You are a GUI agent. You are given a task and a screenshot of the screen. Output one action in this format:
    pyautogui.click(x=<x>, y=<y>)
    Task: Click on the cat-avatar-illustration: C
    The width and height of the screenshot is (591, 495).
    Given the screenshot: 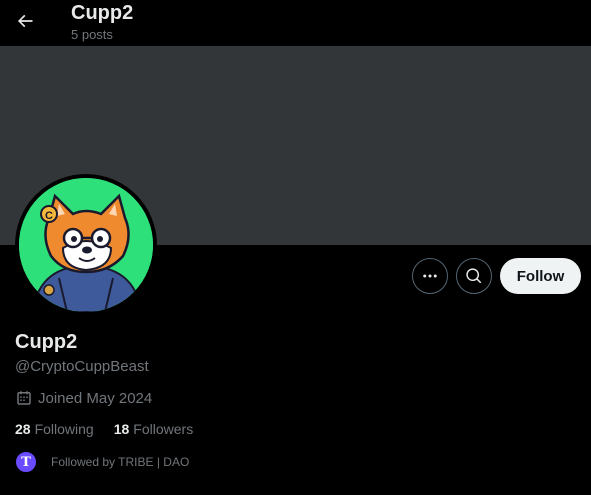 What is the action you would take?
    pyautogui.click(x=86, y=245)
    